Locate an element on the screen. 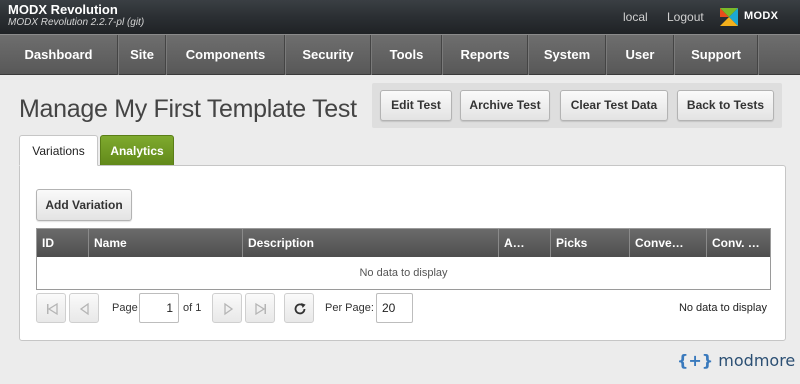 The image size is (800, 384). next-page-icon is located at coordinates (229, 309).